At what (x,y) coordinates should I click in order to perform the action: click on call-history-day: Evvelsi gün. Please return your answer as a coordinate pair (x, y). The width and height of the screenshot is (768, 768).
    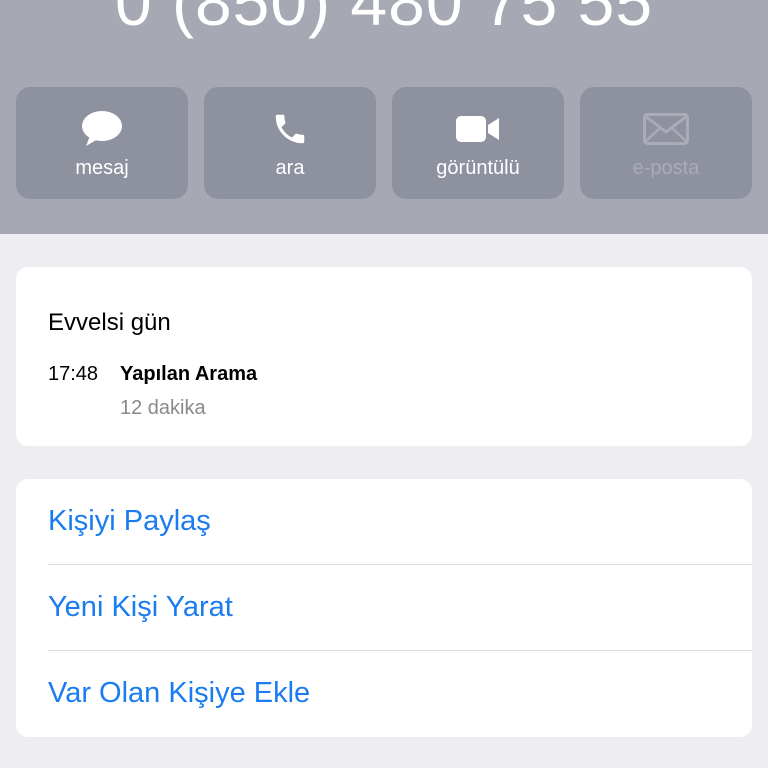
    Looking at the image, I should click on (109, 322).